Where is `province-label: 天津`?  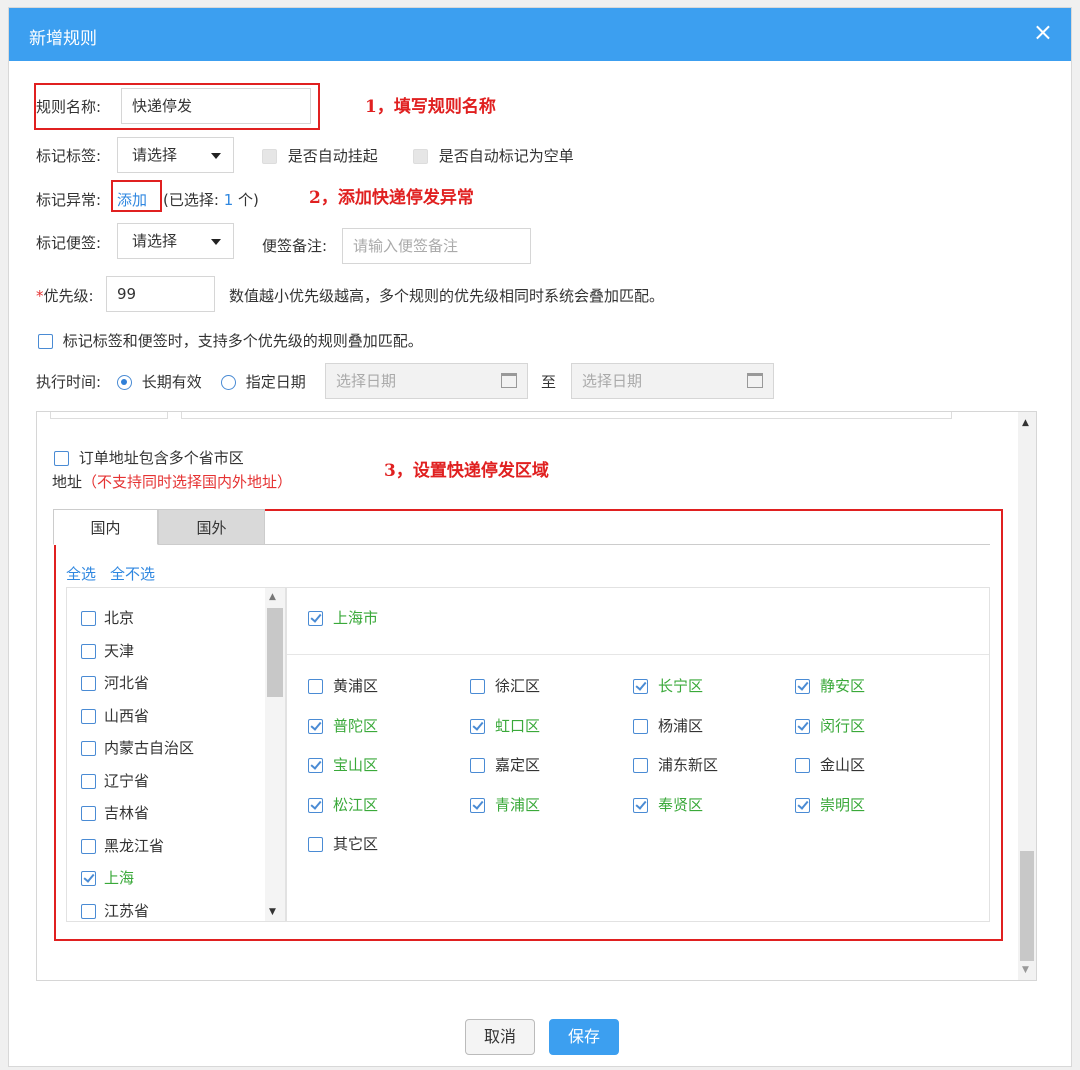
province-label: 天津 is located at coordinates (119, 650).